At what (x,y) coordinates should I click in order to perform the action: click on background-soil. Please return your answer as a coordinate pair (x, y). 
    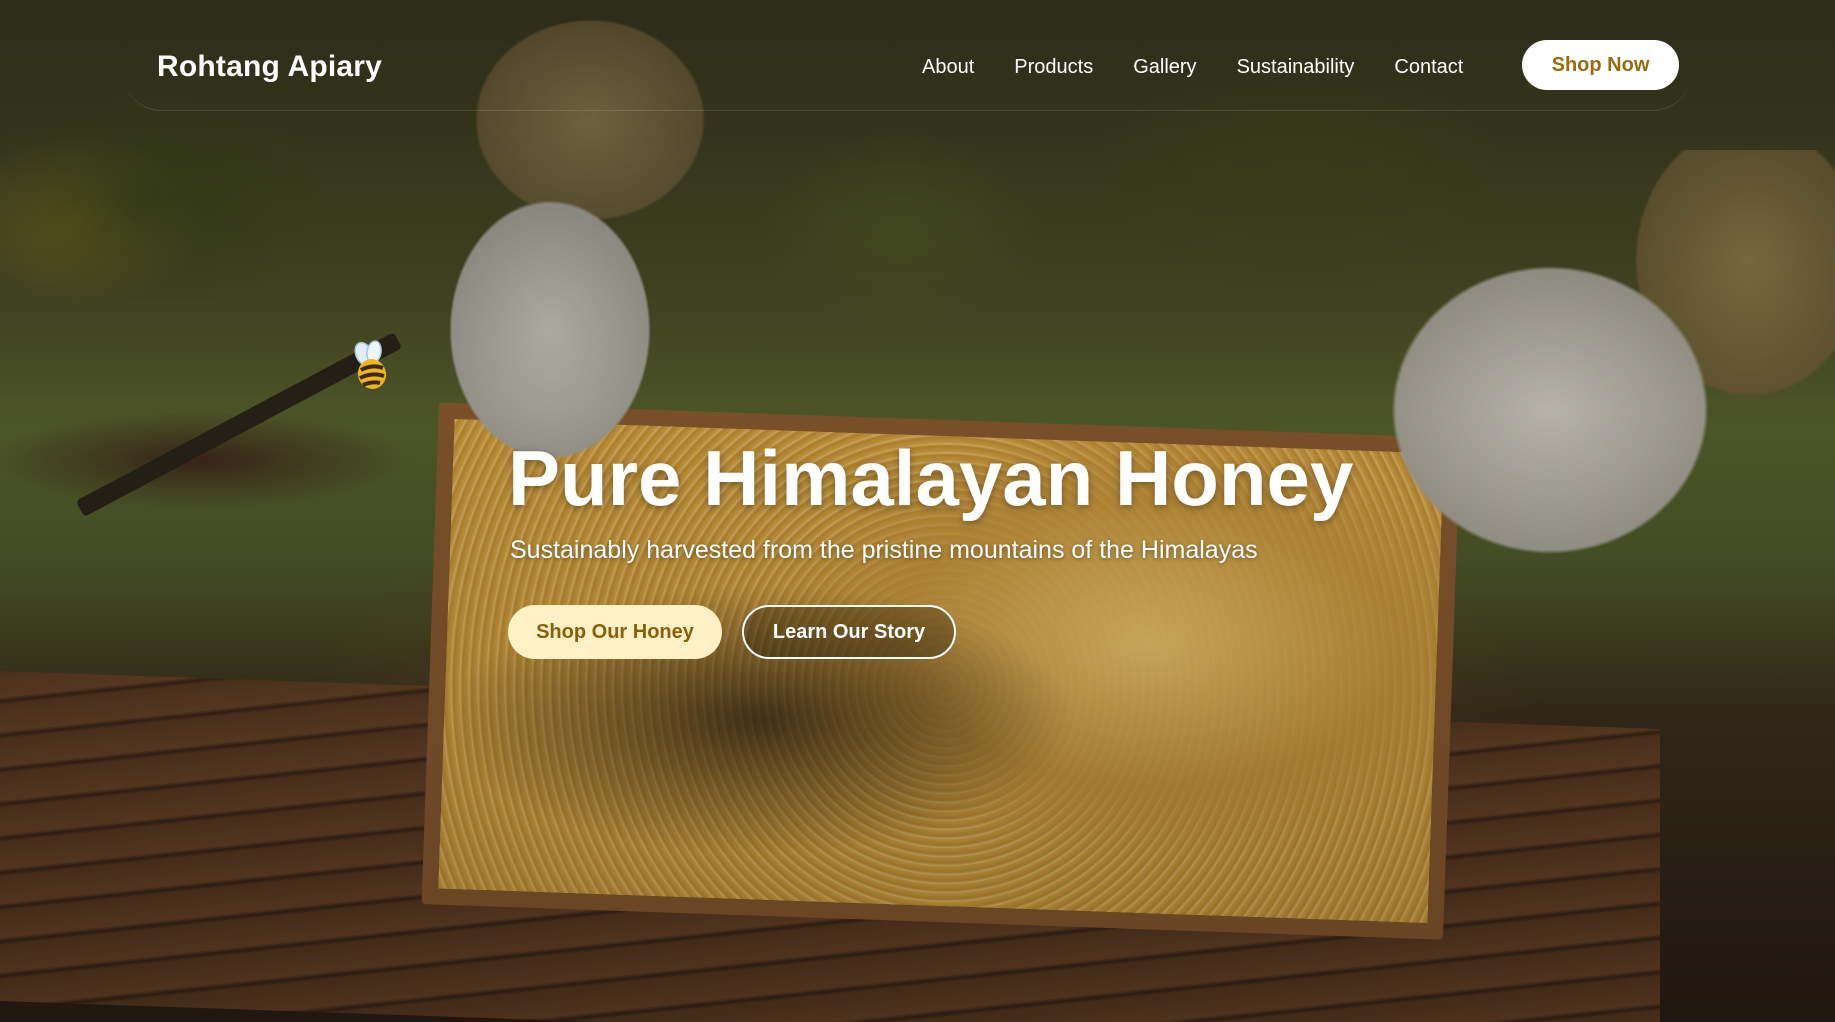
    Looking at the image, I should click on (260, 460).